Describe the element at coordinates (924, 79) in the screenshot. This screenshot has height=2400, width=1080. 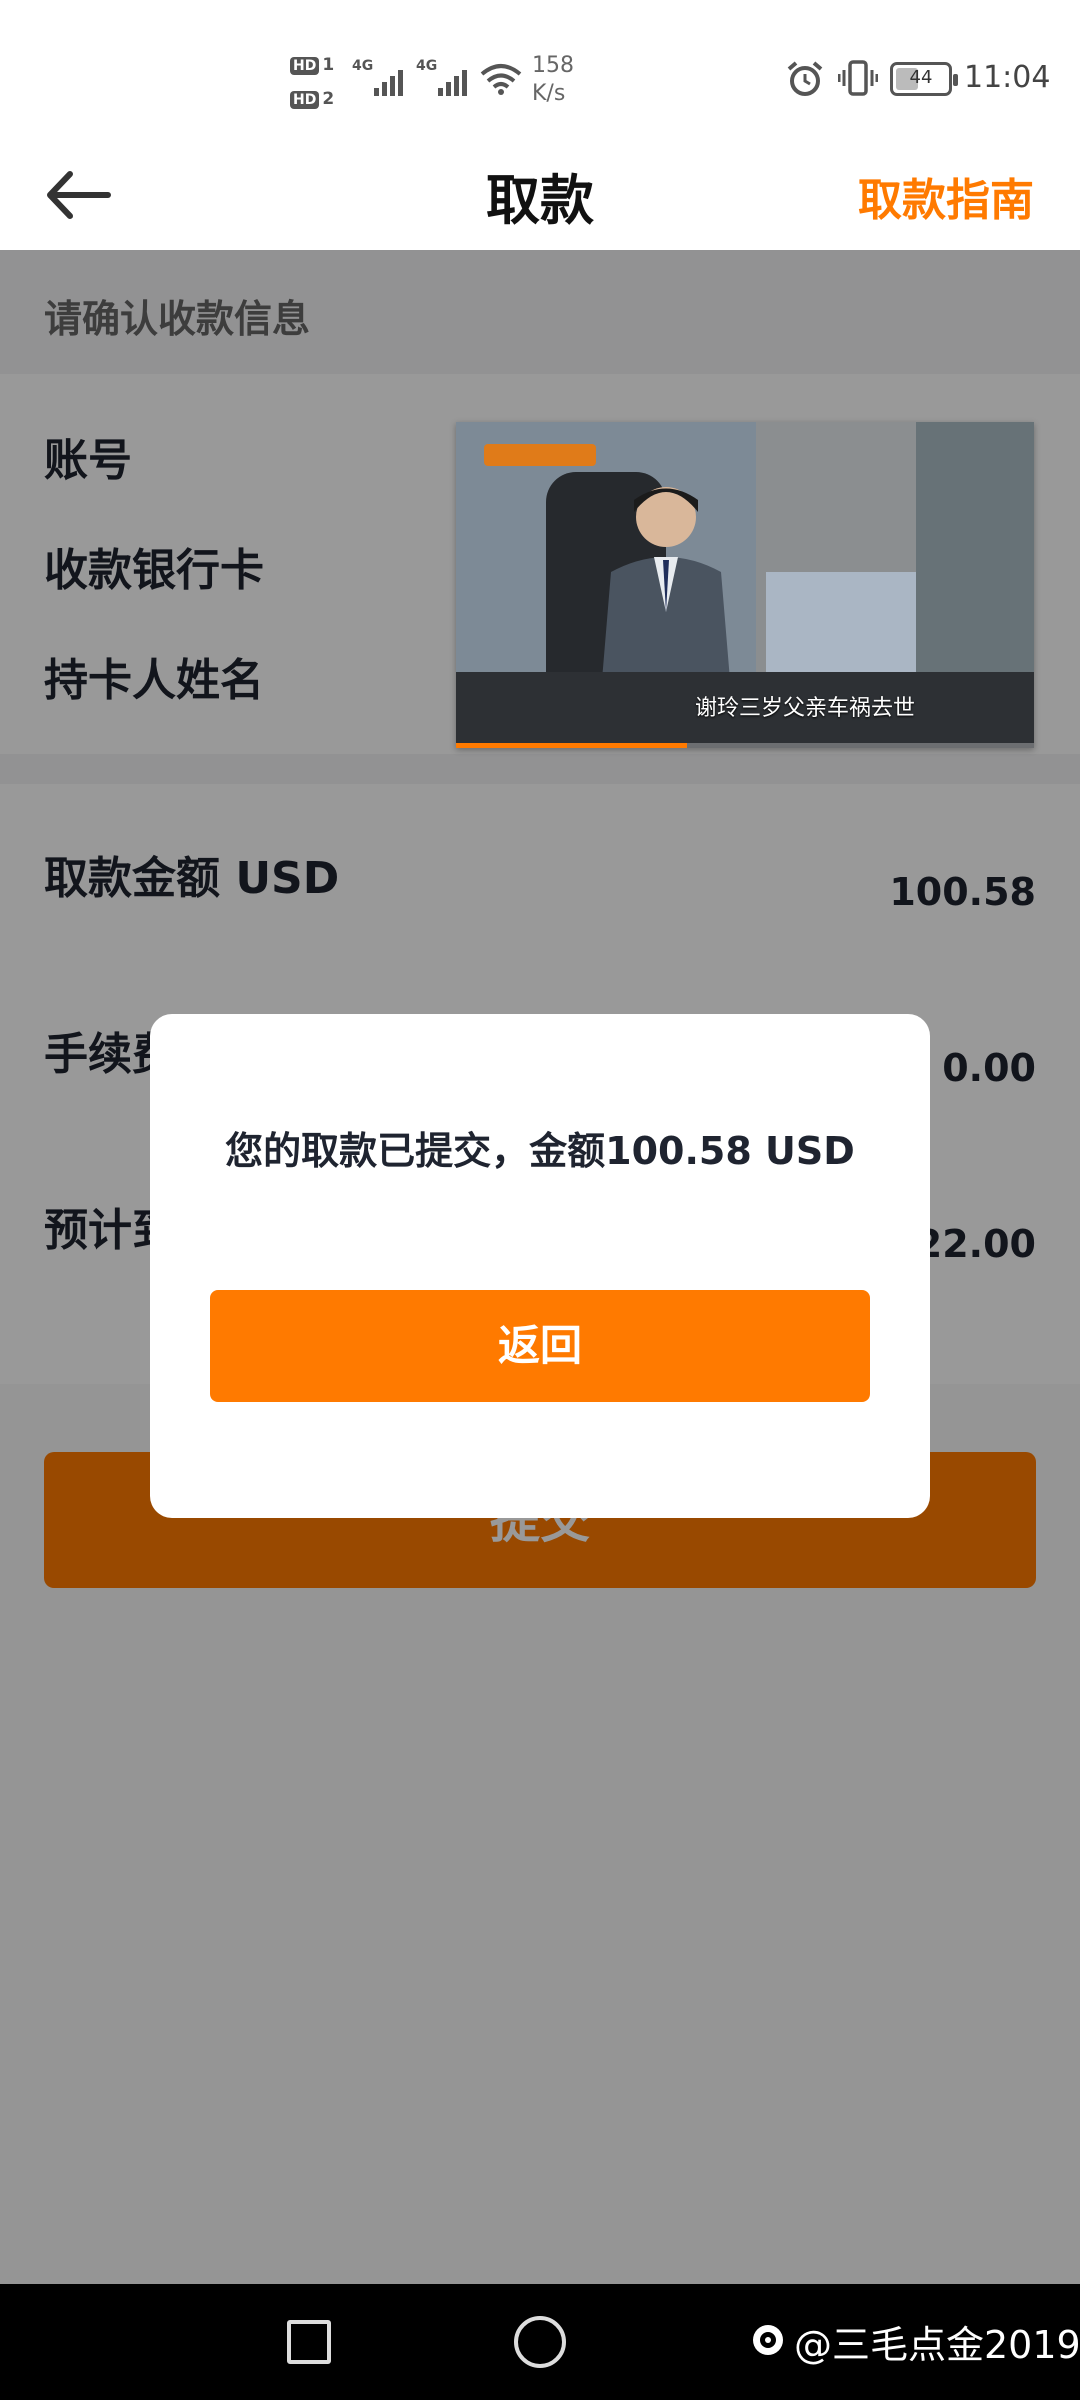
I see `battery-icon: 44` at that location.